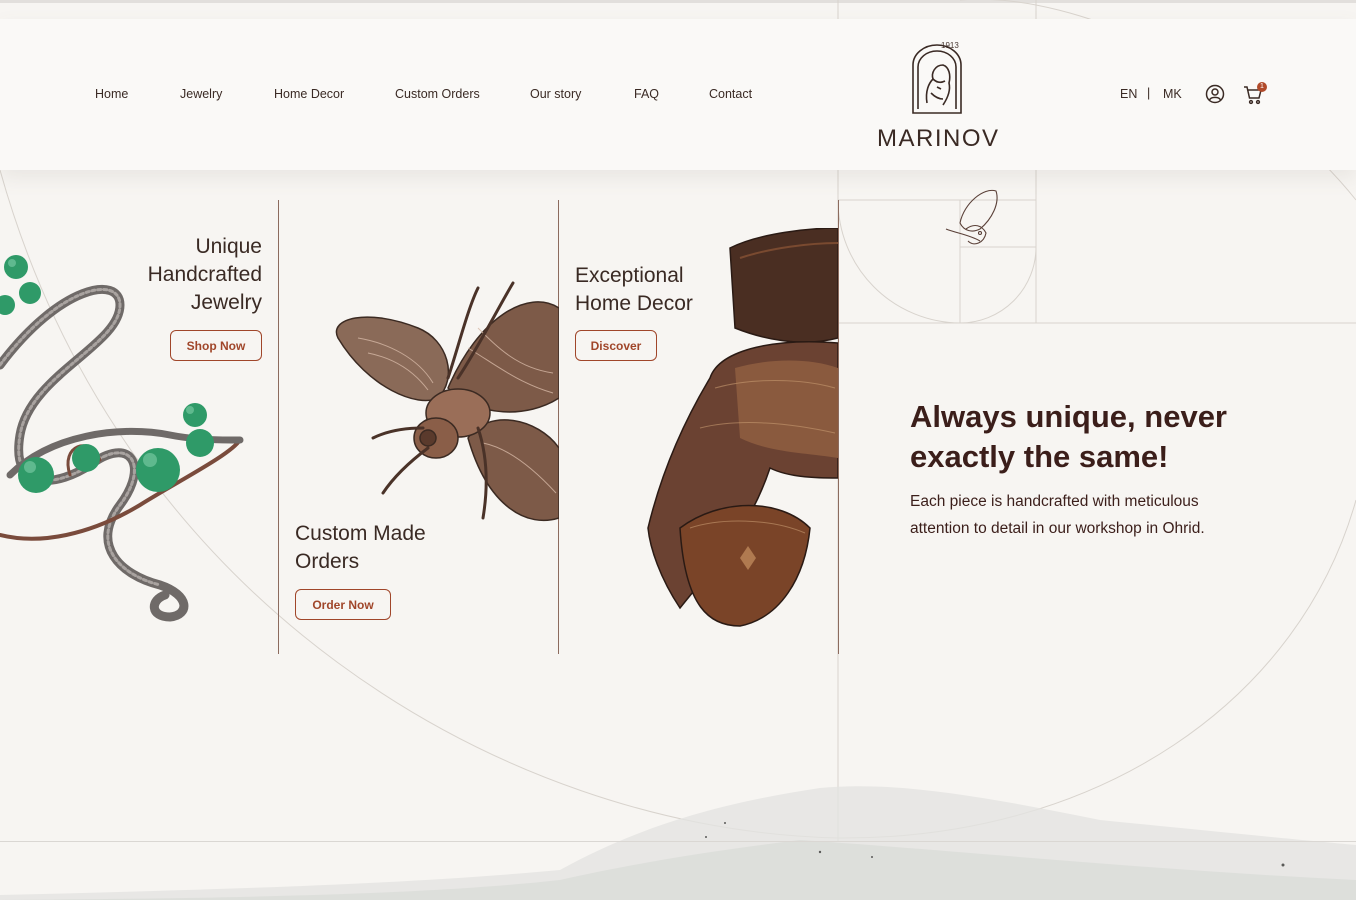 This screenshot has height=900, width=1356. What do you see at coordinates (1172, 94) in the screenshot?
I see `lang-mk: MK` at bounding box center [1172, 94].